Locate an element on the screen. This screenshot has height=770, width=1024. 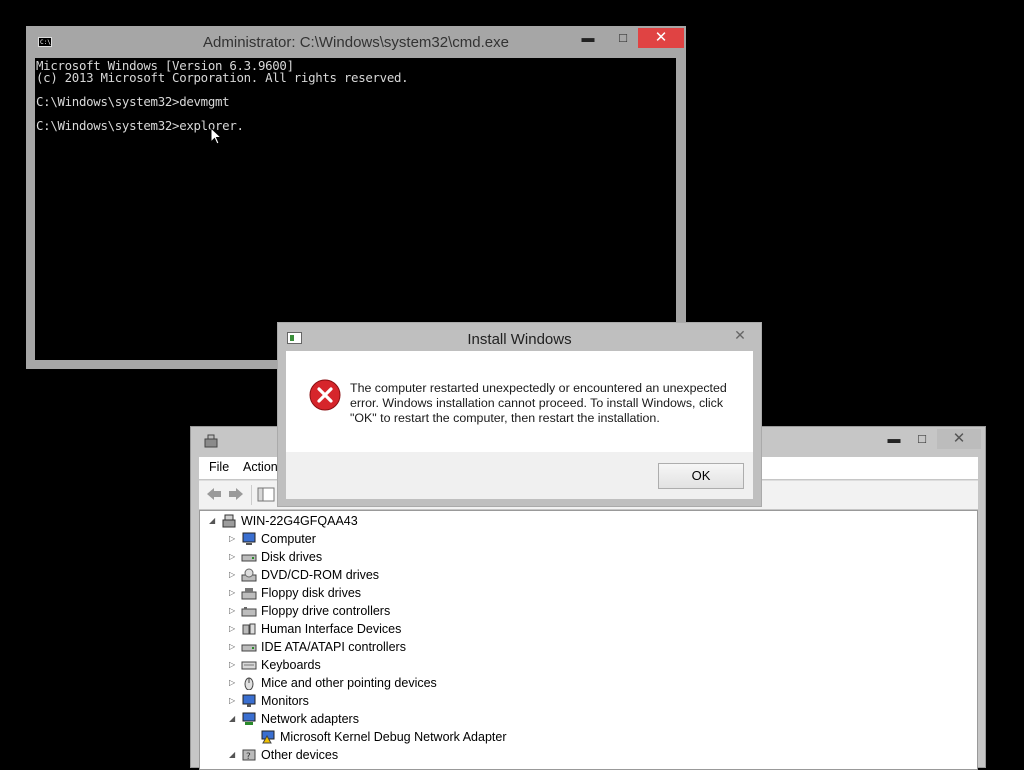
tree-item-label: Network adapters is located at coordinates (310, 719).